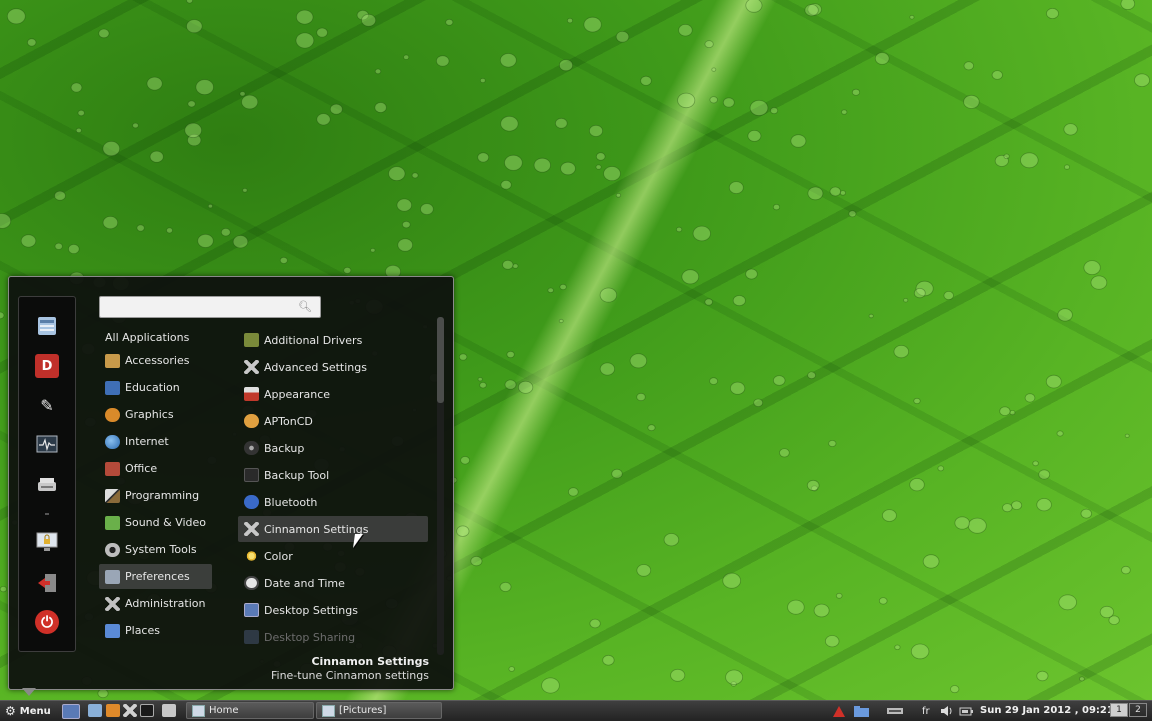  What do you see at coordinates (349, 675) in the screenshot?
I see `selected-app-description: Fine-tune Cinnamon settings` at bounding box center [349, 675].